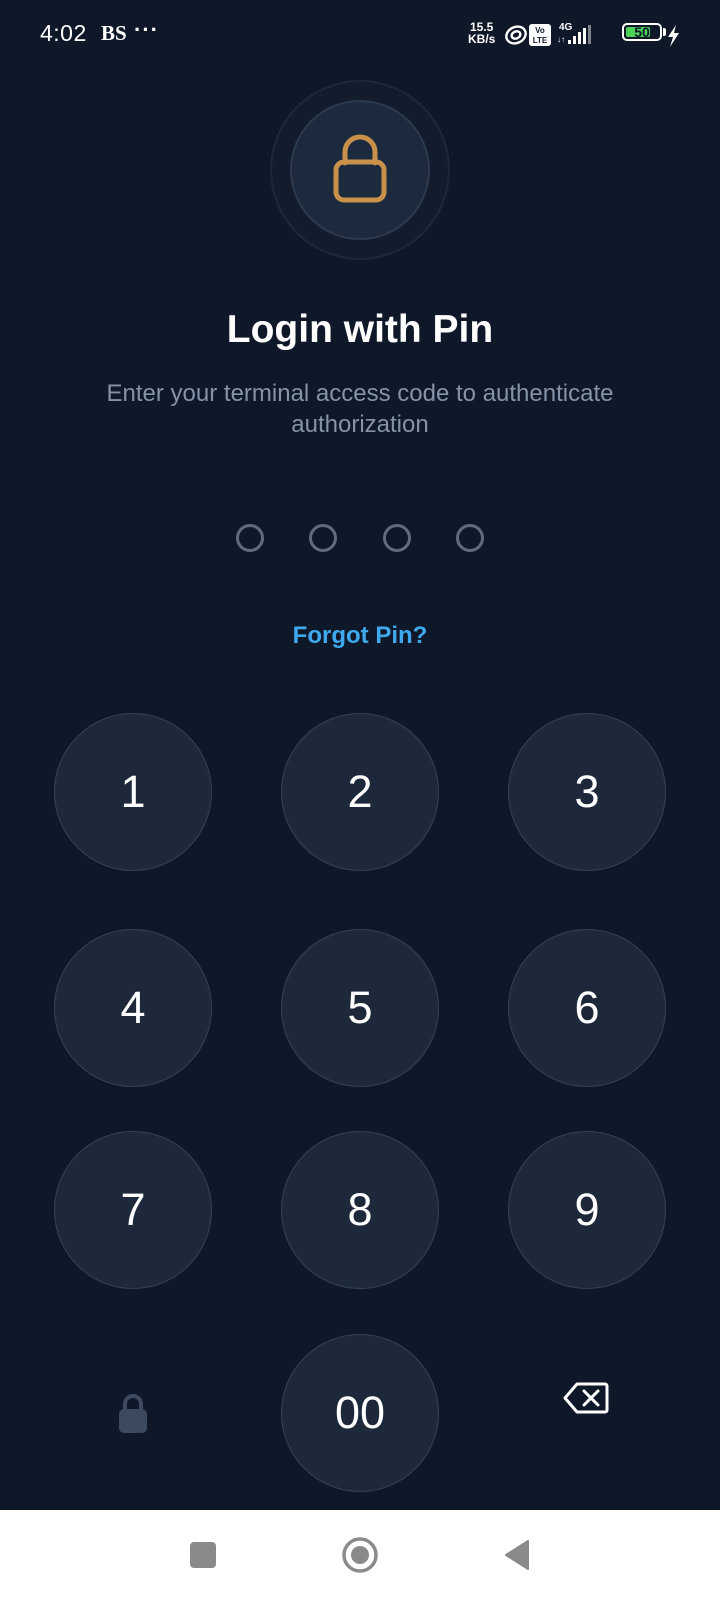 The width and height of the screenshot is (720, 1600). I want to click on battery-nub, so click(664, 32).